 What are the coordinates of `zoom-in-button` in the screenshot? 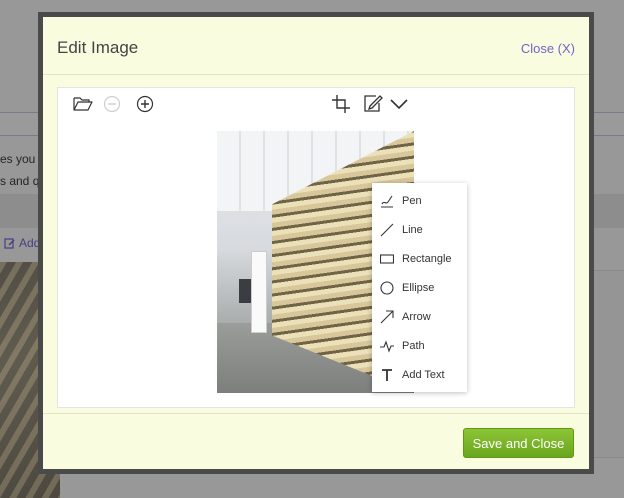 It's located at (145, 104).